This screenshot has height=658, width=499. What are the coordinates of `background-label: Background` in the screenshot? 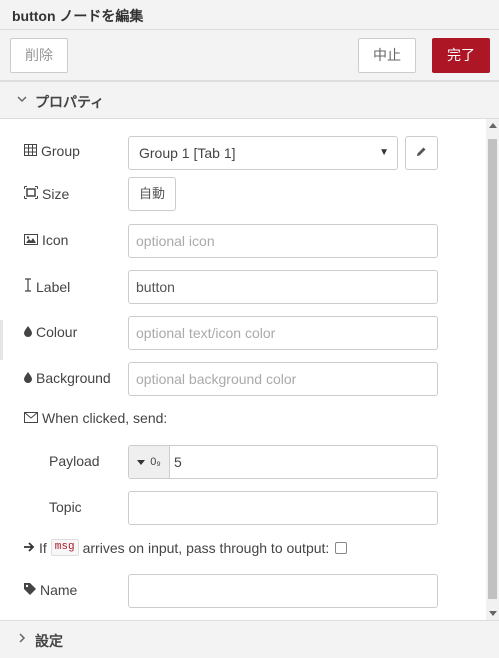 It's located at (67, 378).